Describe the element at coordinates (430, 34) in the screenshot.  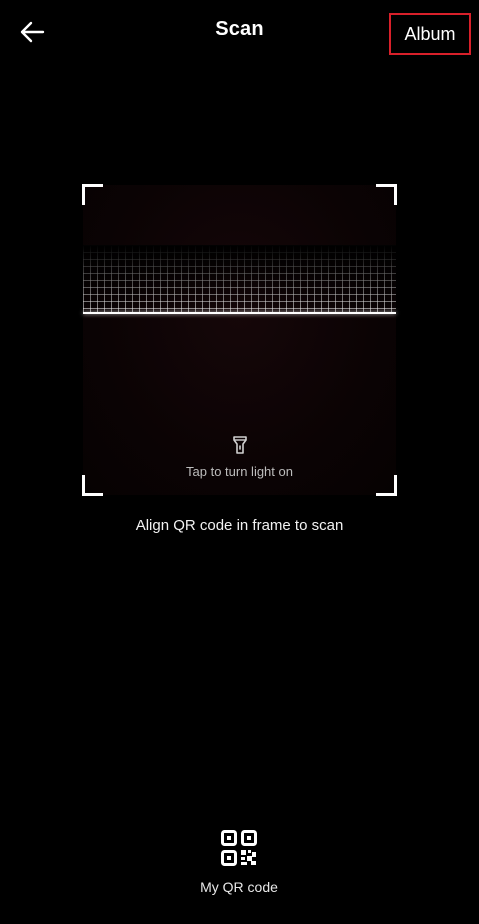
I see `album-button: Album` at that location.